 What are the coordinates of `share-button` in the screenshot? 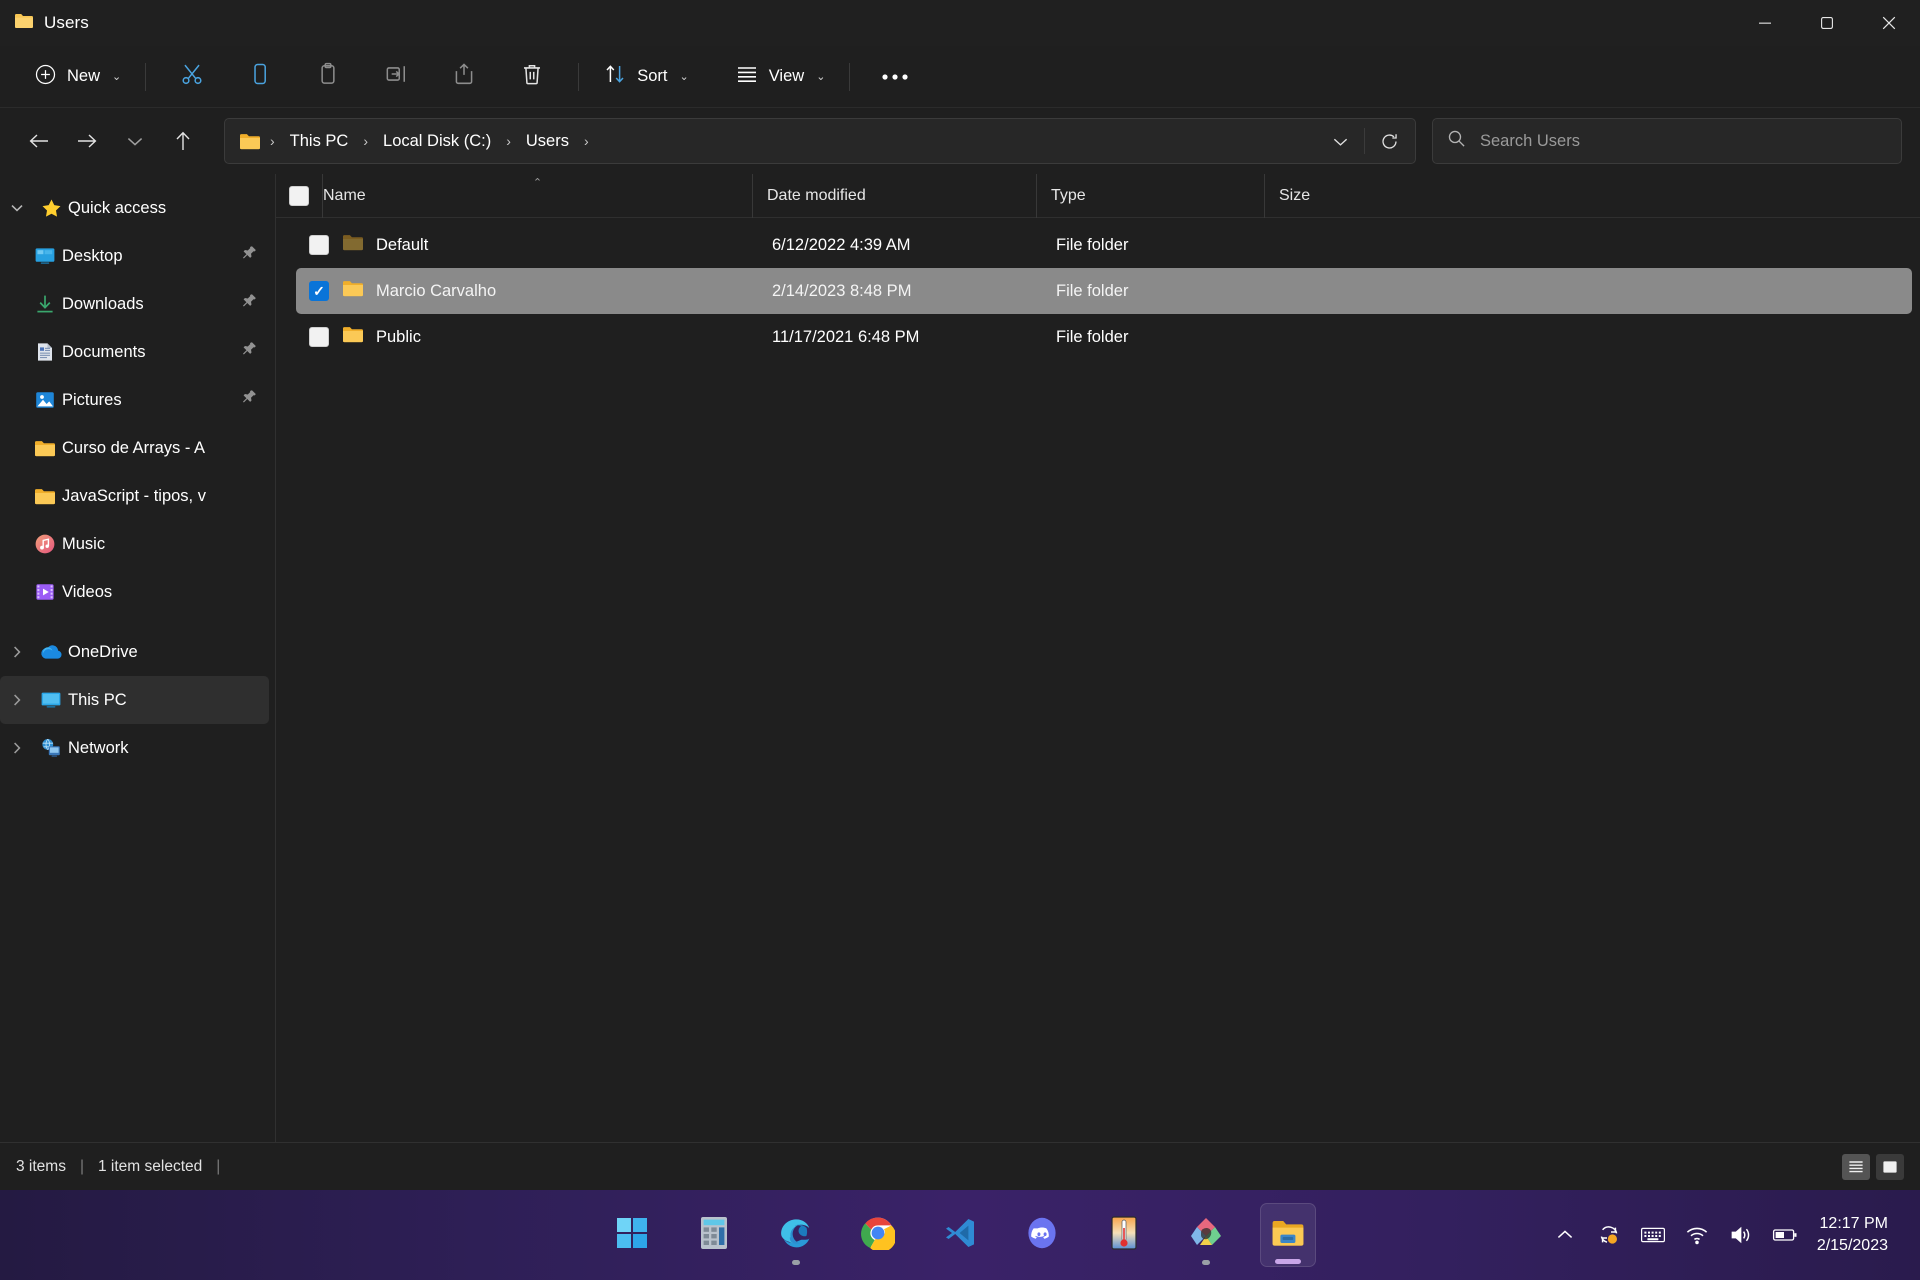 It's located at (464, 77).